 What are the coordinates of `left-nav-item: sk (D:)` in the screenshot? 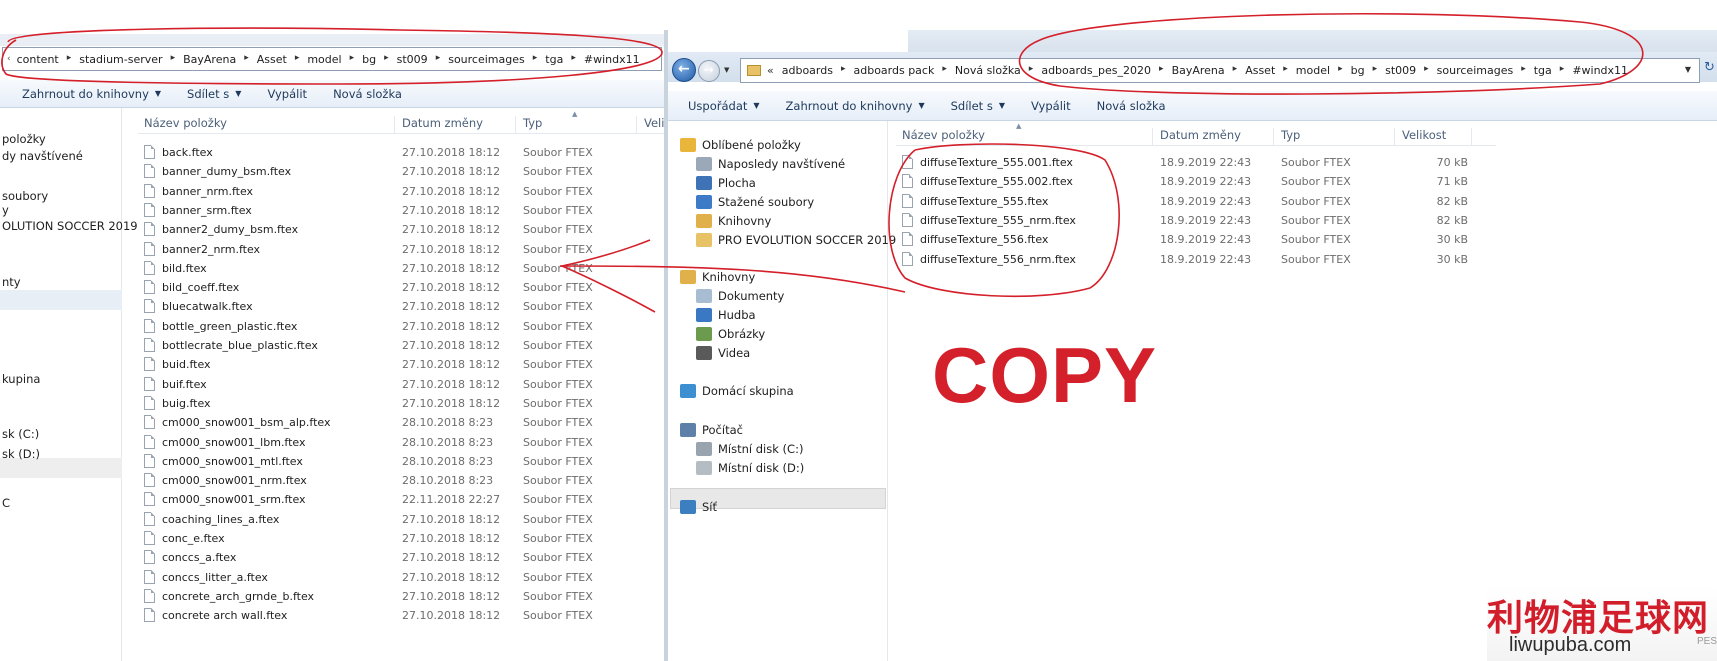 It's located at (21, 454).